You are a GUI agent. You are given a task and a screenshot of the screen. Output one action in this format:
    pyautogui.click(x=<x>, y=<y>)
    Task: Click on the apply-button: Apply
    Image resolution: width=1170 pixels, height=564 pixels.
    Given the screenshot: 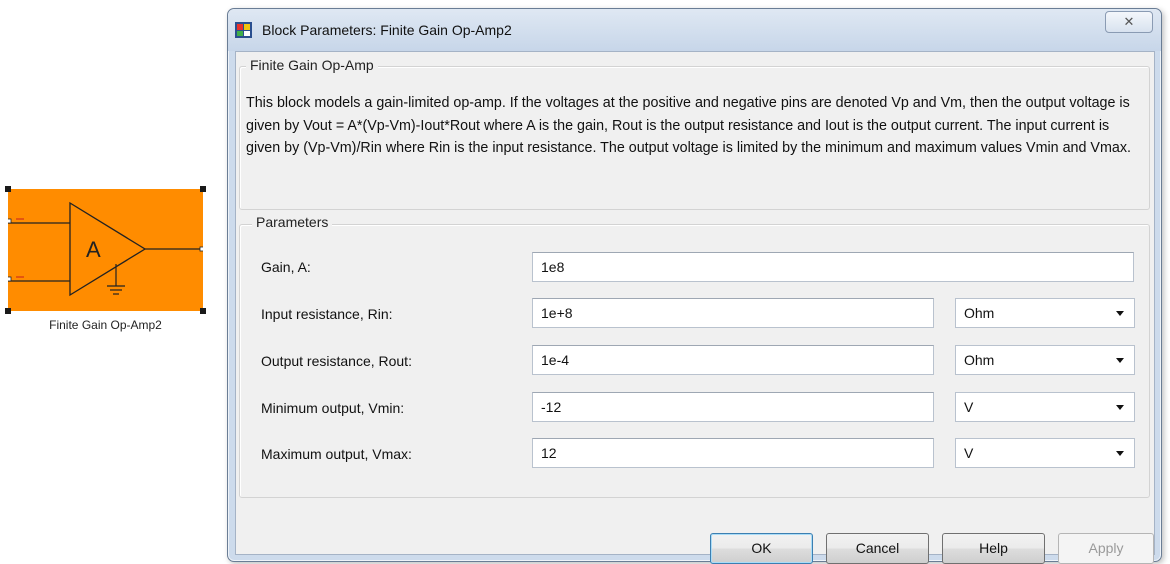 What is the action you would take?
    pyautogui.click(x=1106, y=548)
    